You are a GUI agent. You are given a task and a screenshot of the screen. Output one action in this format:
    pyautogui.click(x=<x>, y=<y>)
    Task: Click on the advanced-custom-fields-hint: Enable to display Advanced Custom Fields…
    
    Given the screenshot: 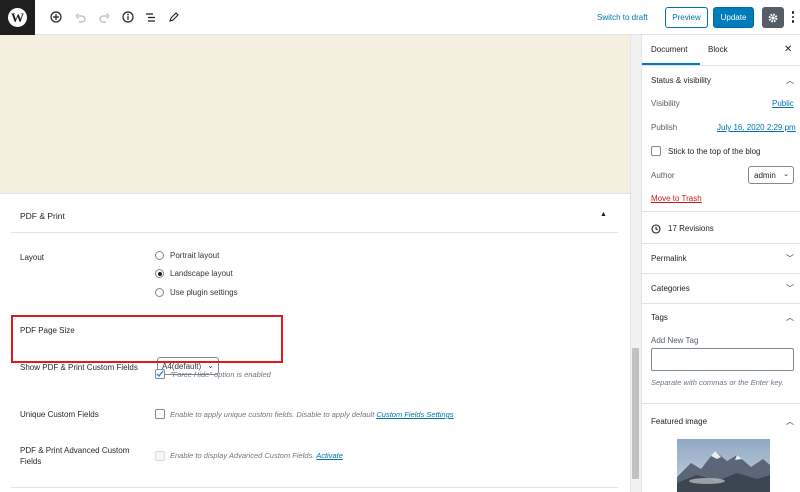 What is the action you would take?
    pyautogui.click(x=256, y=455)
    